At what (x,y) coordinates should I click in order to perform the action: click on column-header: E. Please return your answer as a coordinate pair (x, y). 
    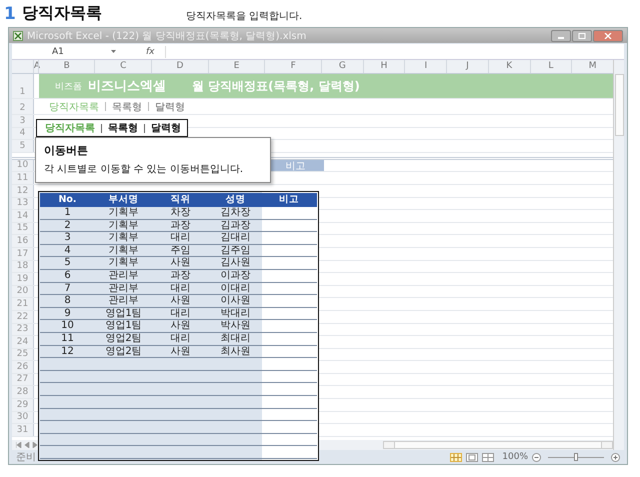
    Looking at the image, I should click on (236, 66).